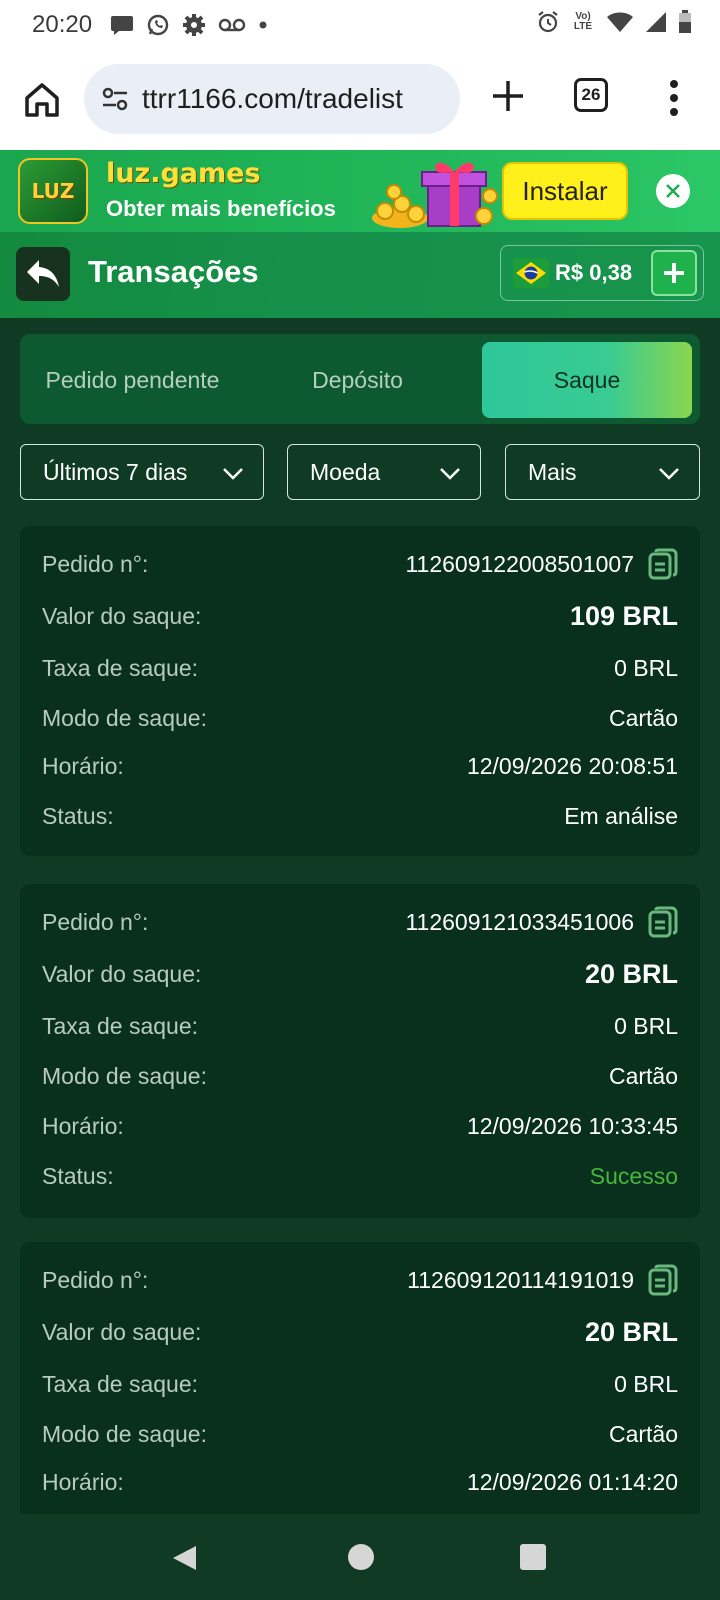 The image size is (720, 1600). I want to click on currency-filter: Moeda, so click(384, 472).